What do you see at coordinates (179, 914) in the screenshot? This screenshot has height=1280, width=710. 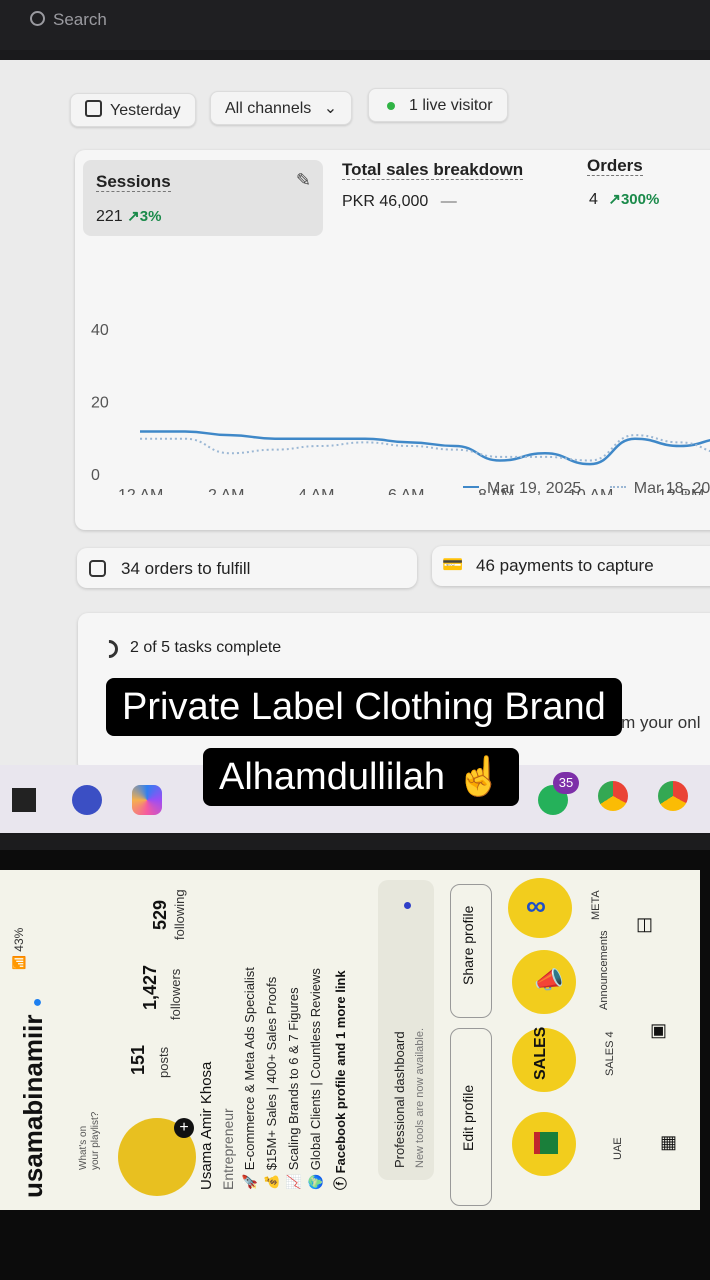 I see `following-label: following` at bounding box center [179, 914].